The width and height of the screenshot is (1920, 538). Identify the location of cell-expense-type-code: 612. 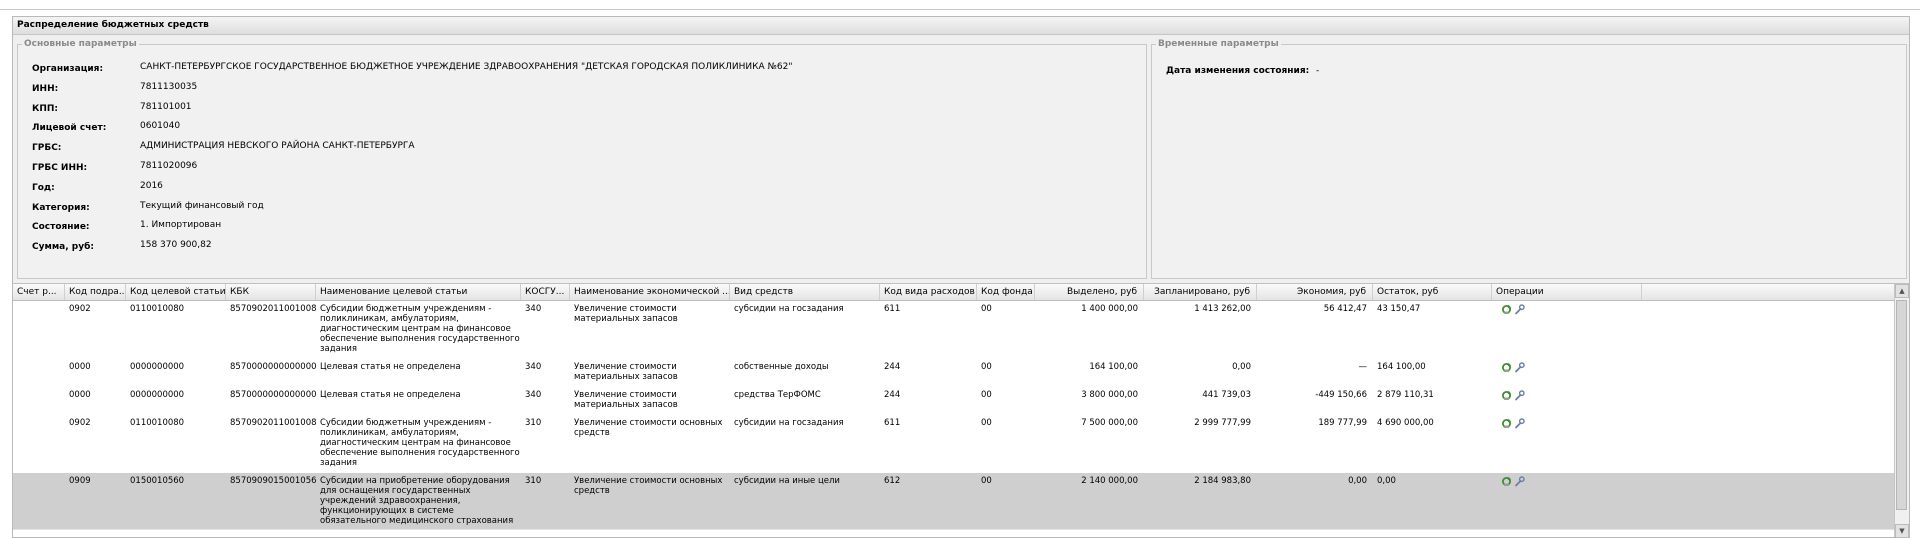
(892, 481).